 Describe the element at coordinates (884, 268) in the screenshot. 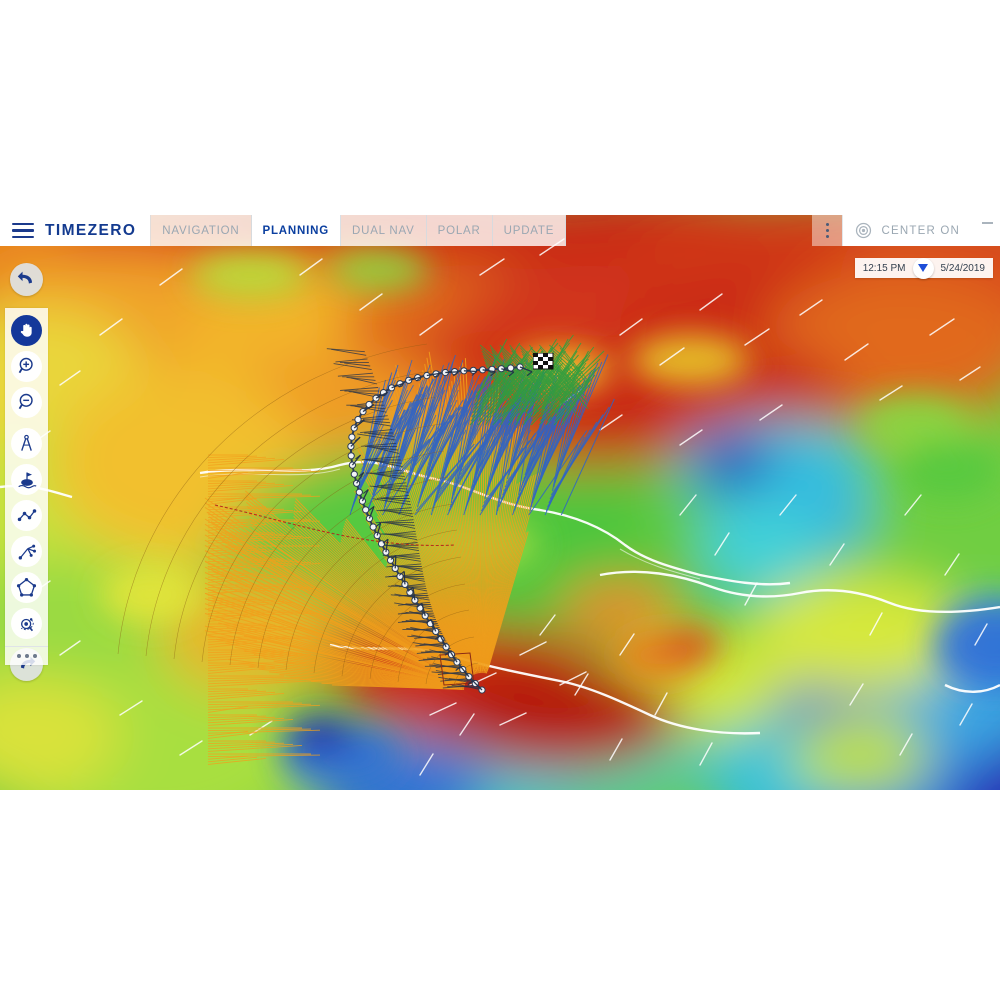

I see `forecast-time: 12:15 PM` at that location.